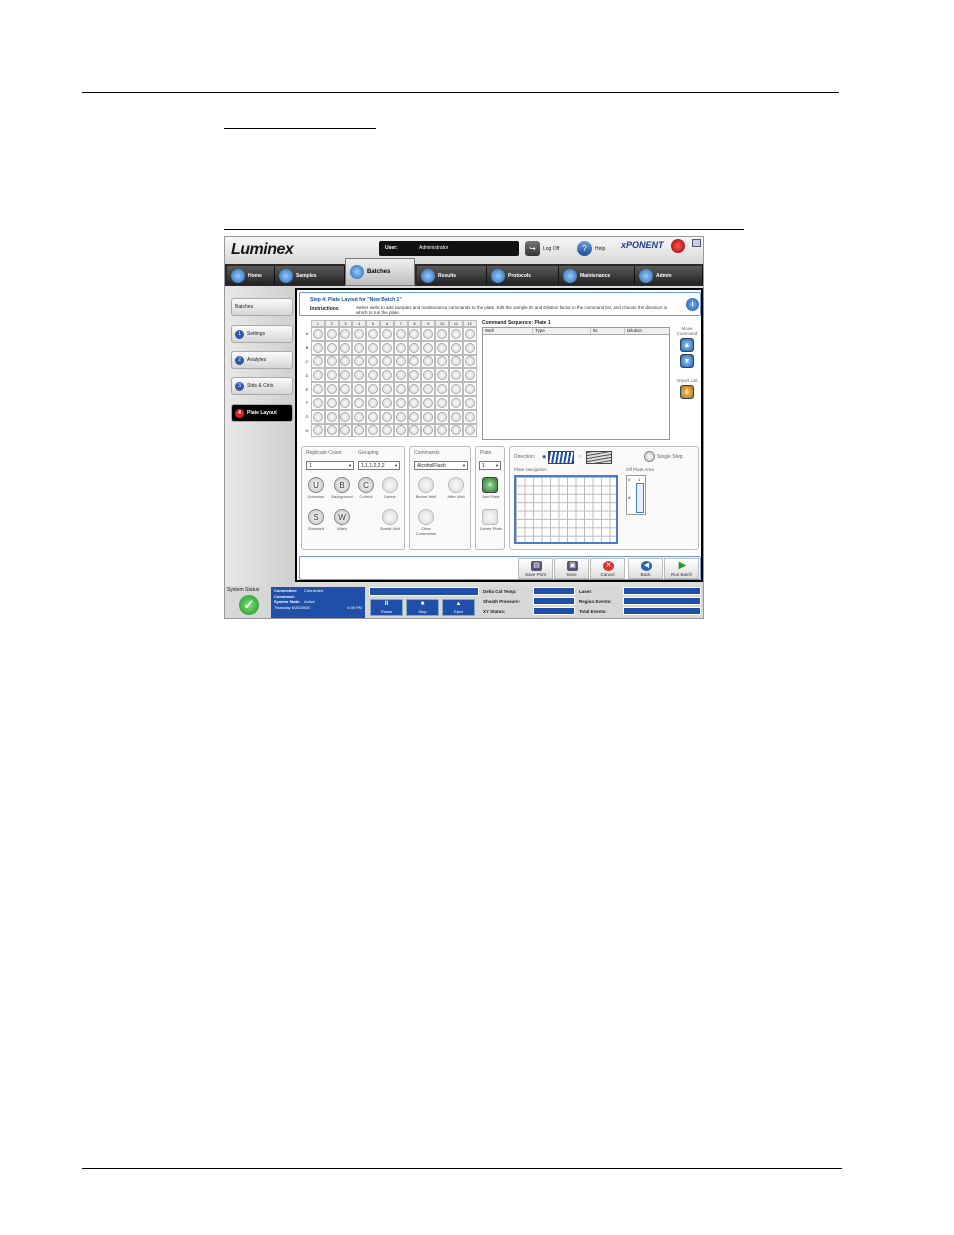 This screenshot has height=1235, width=954. I want to click on tab-home: Home, so click(251, 275).